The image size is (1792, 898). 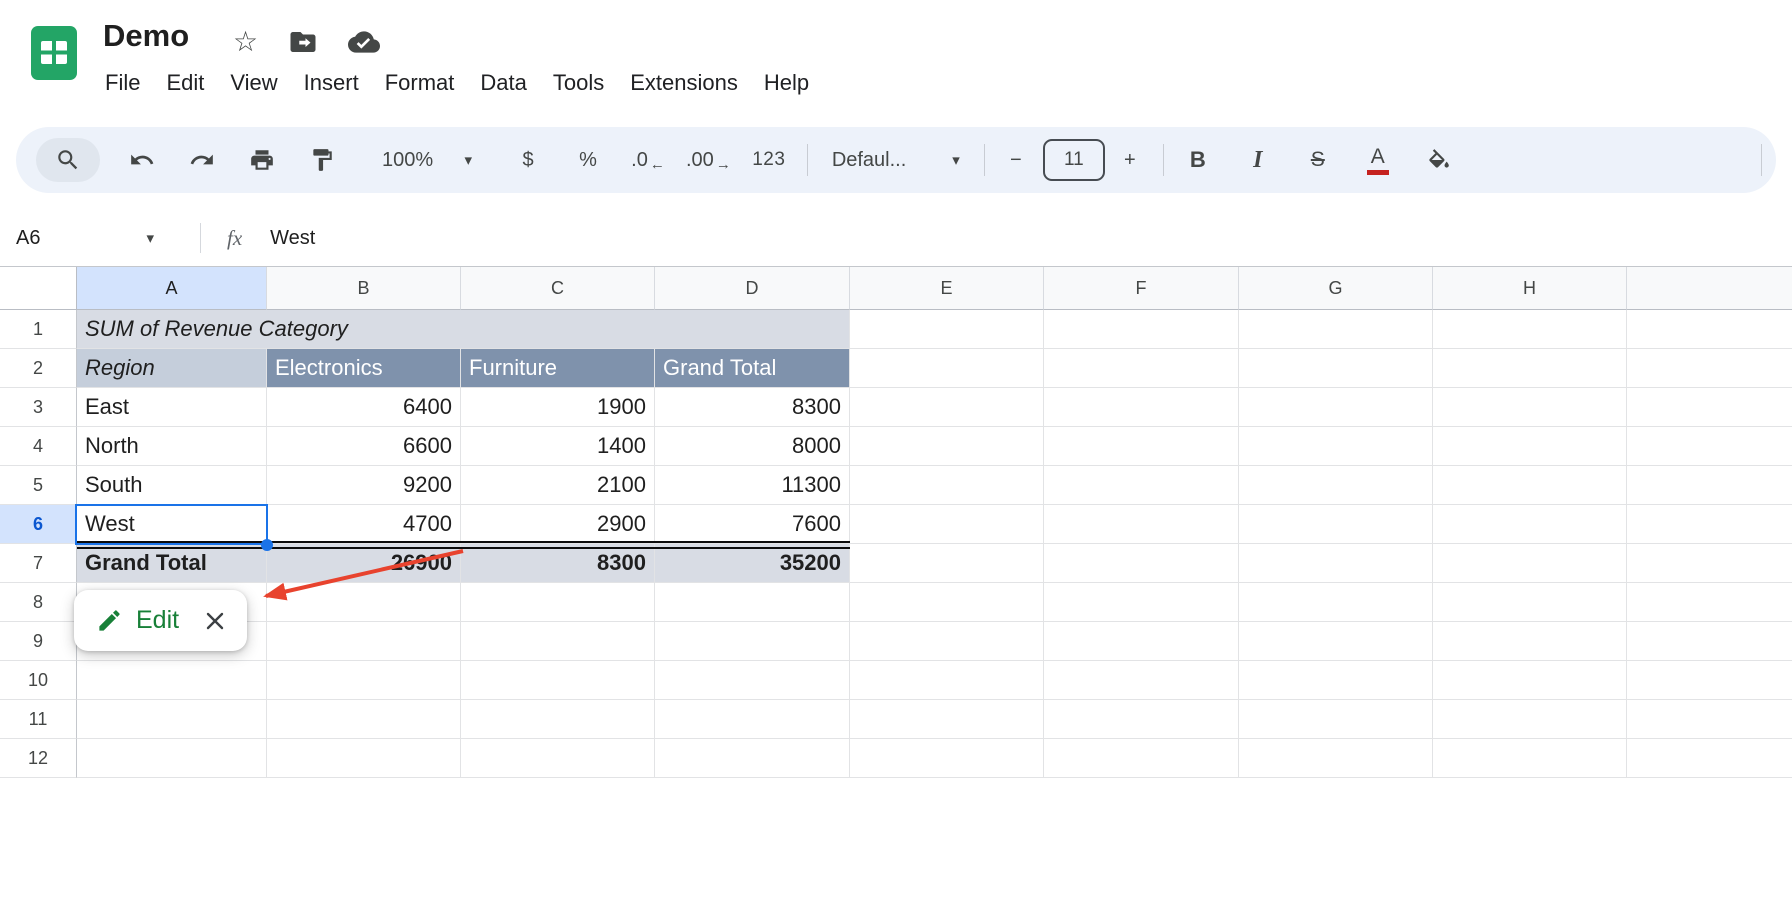 I want to click on row-header-10: 10, so click(x=38, y=680).